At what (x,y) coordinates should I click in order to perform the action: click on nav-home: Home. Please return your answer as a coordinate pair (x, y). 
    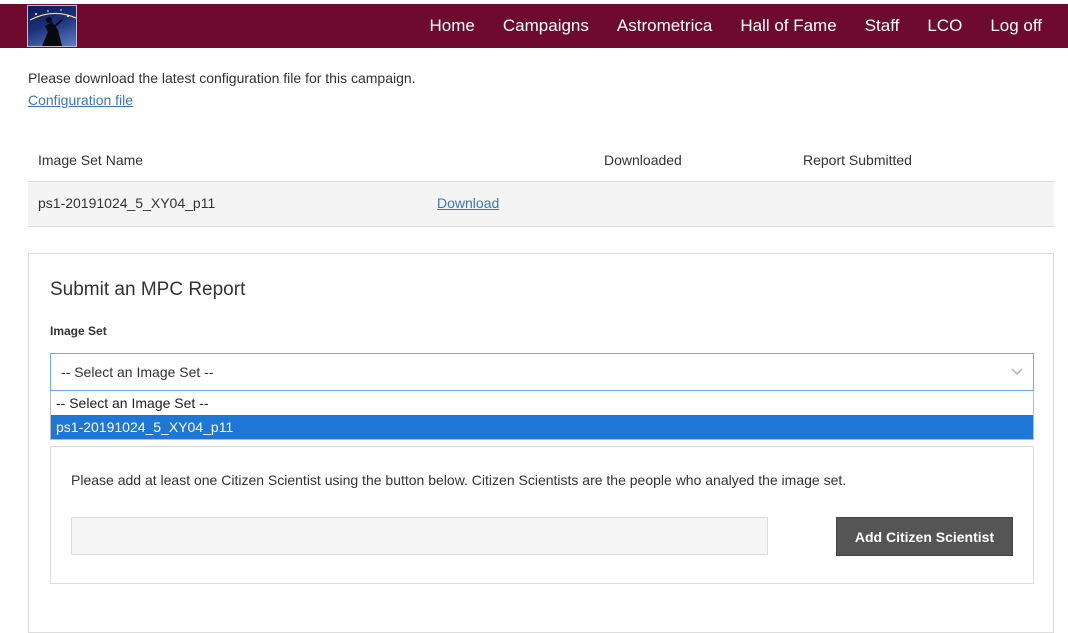
    Looking at the image, I should click on (452, 26).